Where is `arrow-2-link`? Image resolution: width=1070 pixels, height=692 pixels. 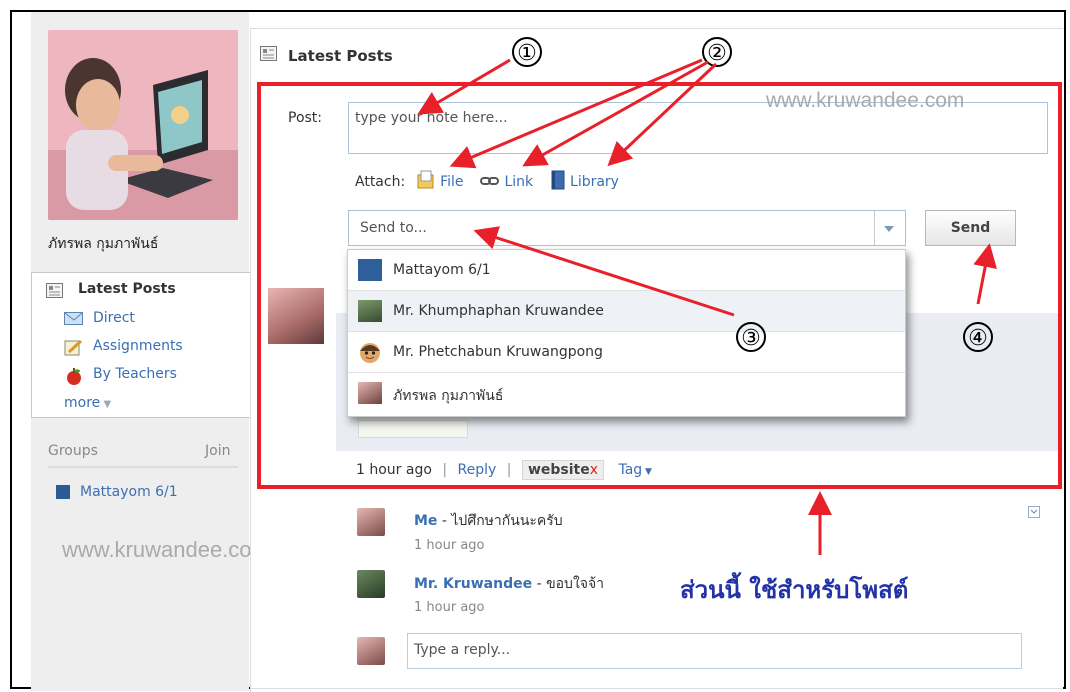 arrow-2-link is located at coordinates (615, 113).